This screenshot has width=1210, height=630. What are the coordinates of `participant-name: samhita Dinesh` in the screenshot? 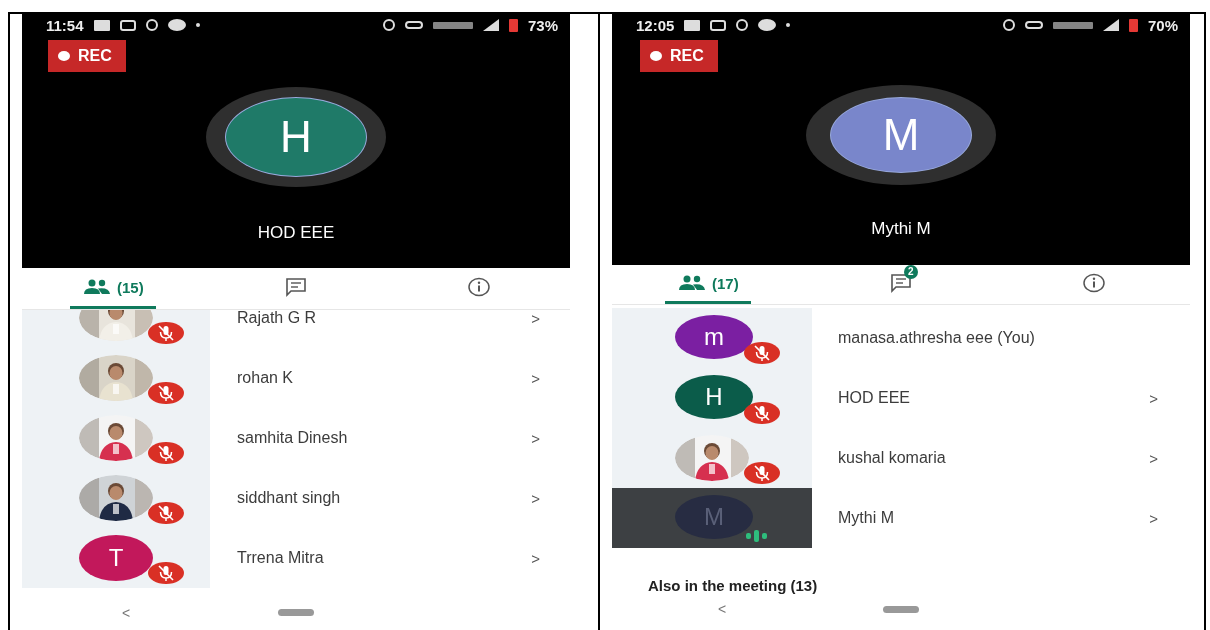 It's located at (371, 438).